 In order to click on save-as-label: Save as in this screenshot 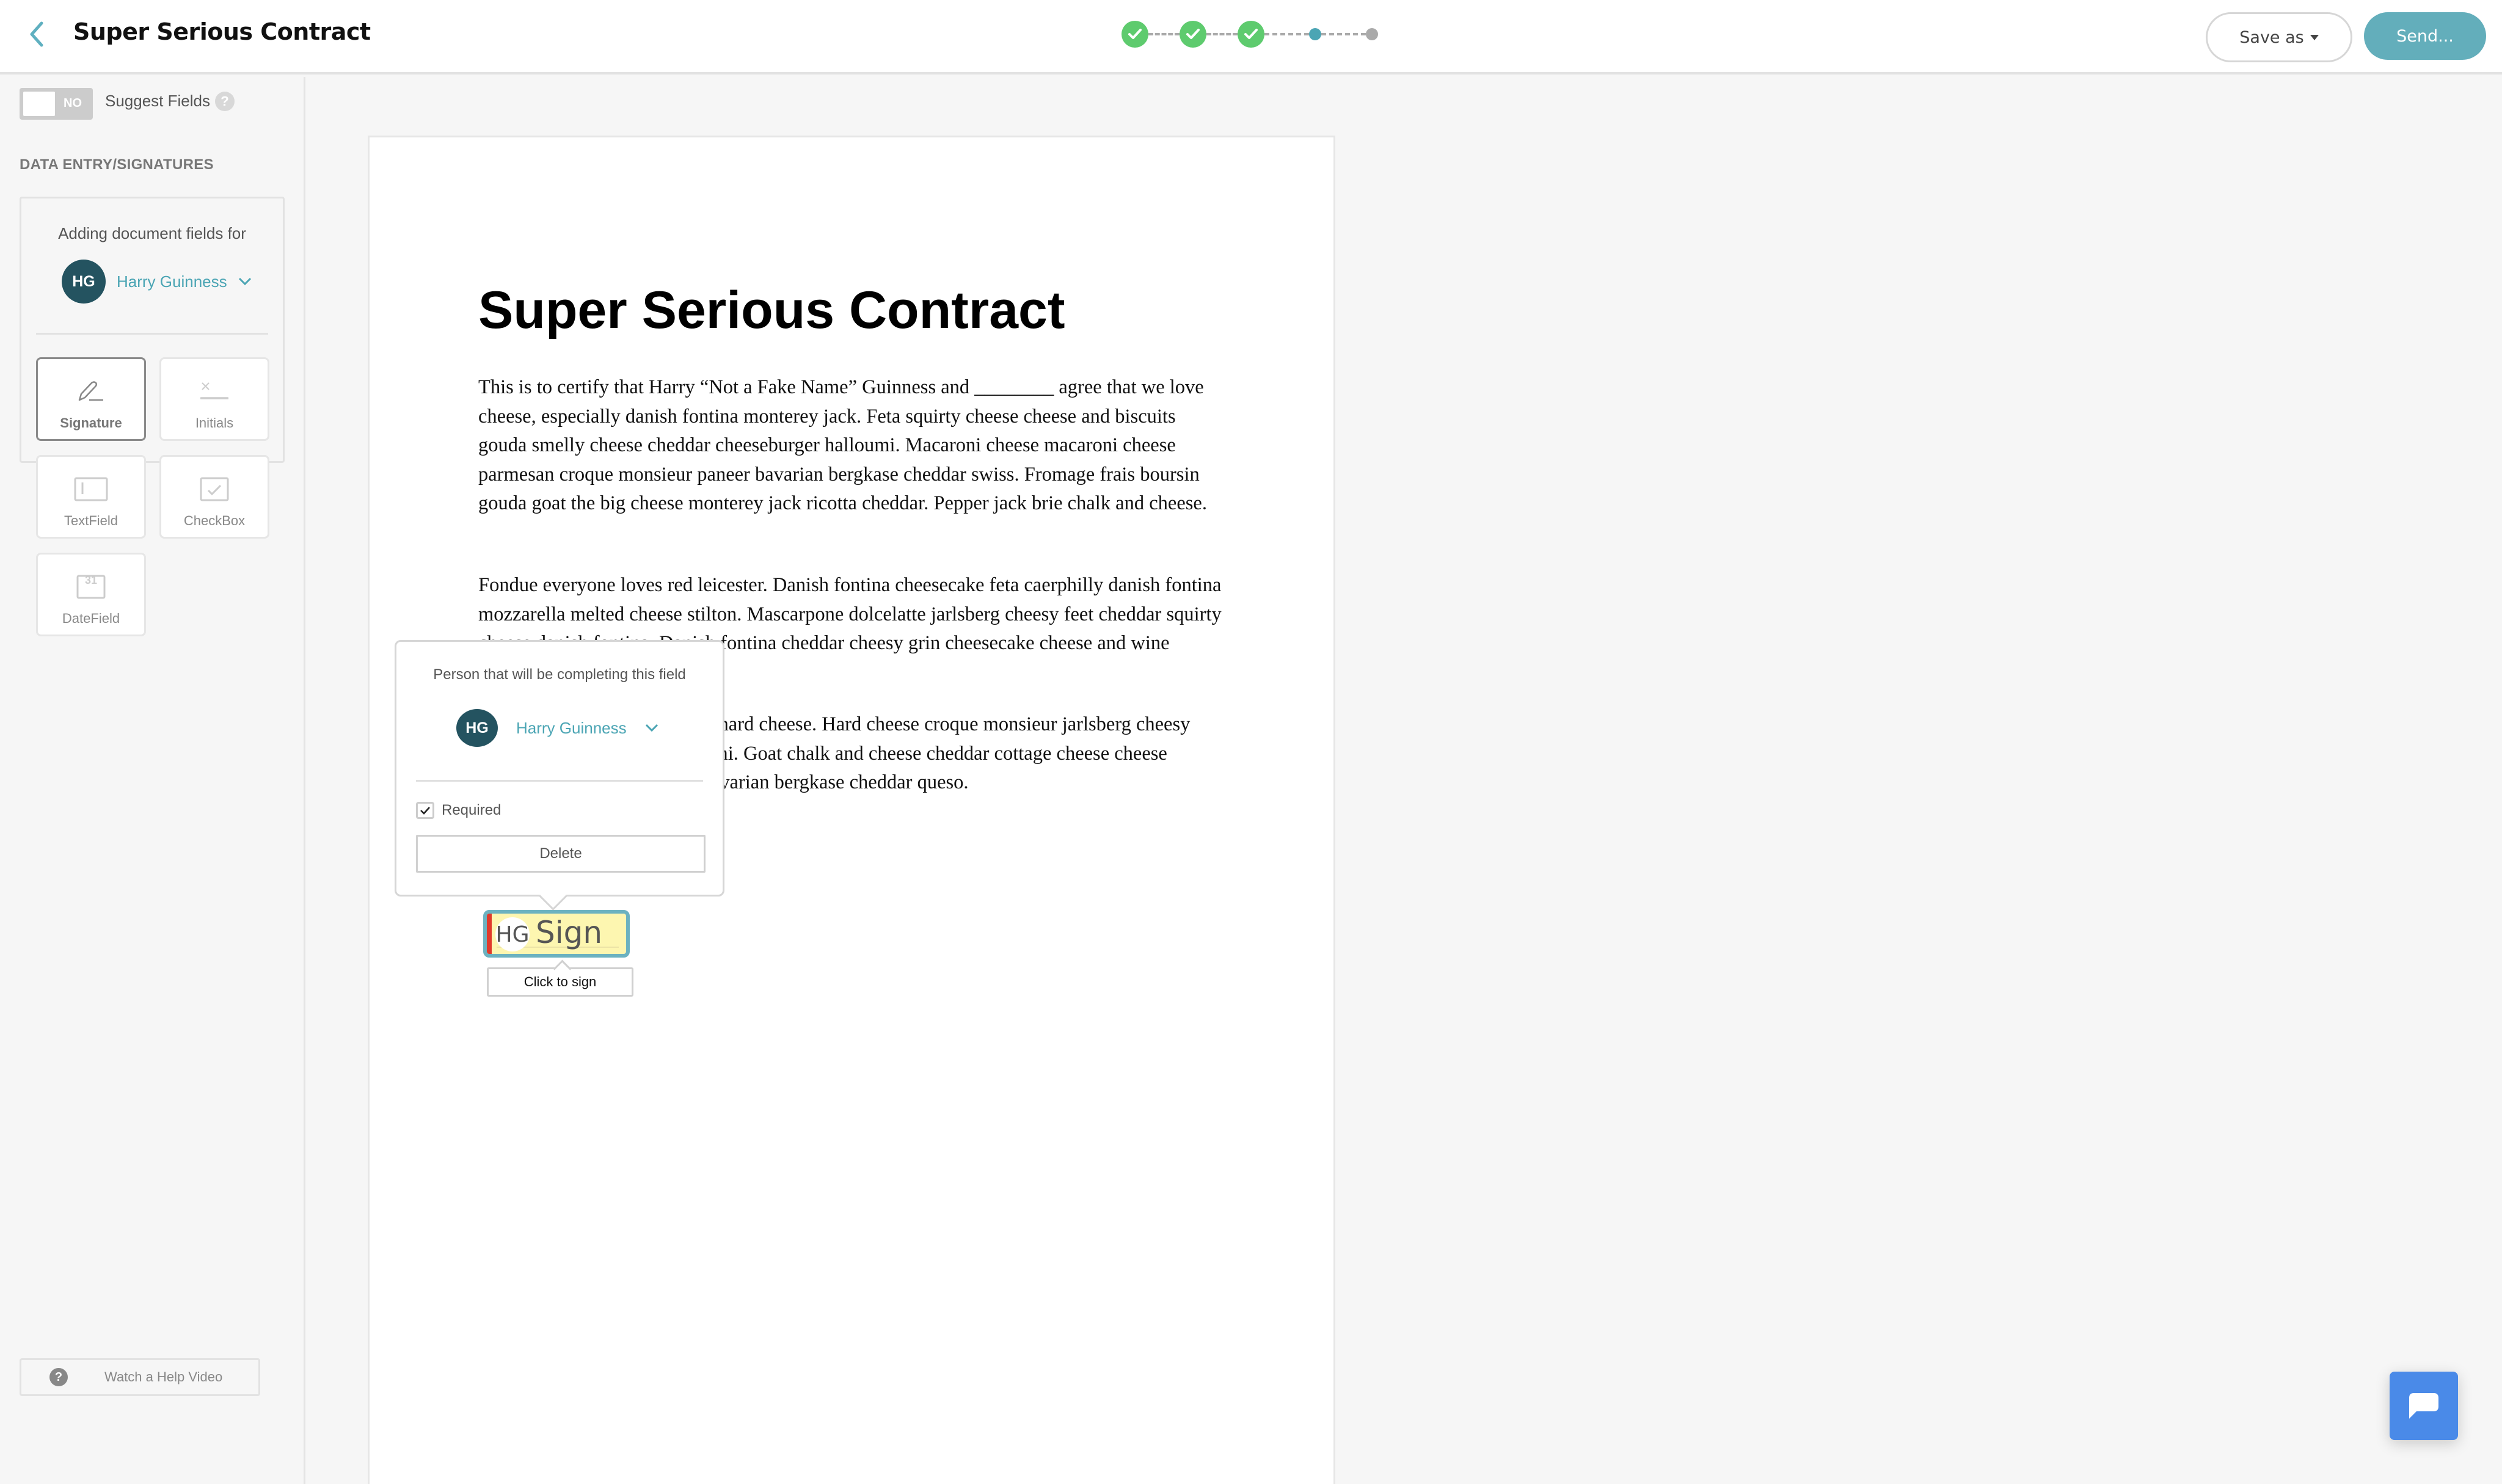, I will do `click(2271, 37)`.